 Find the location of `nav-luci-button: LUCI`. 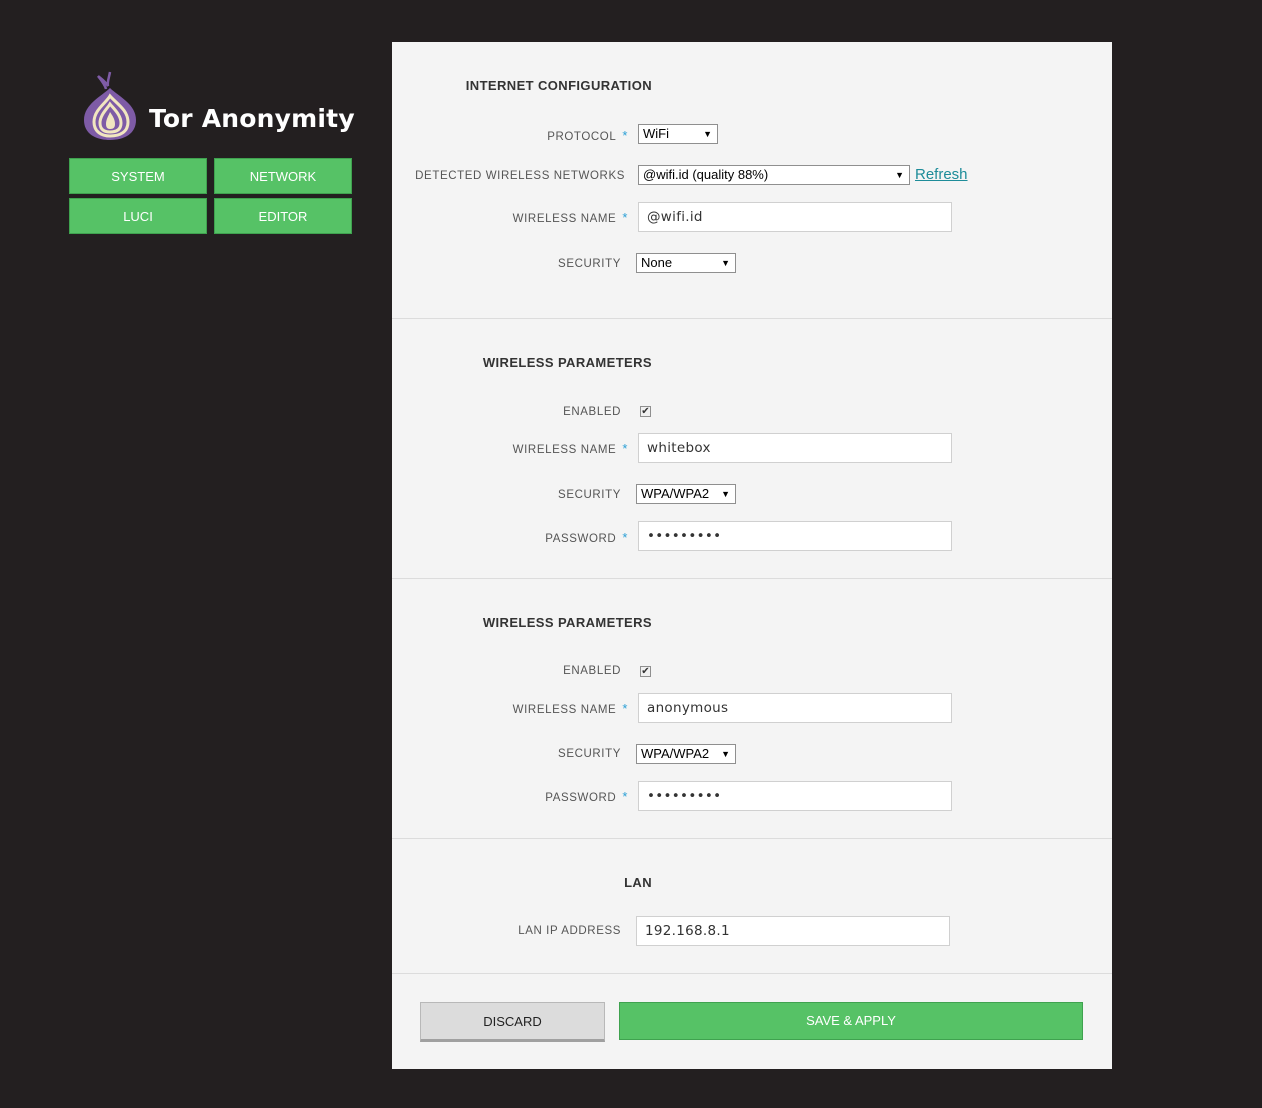

nav-luci-button: LUCI is located at coordinates (138, 216).